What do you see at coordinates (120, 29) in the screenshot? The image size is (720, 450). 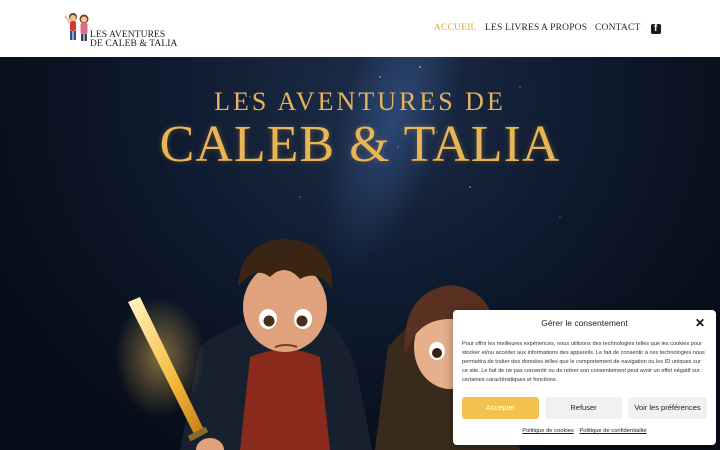 I see `site-logo: LES AVENTURES DE CALEB & TALIA` at bounding box center [120, 29].